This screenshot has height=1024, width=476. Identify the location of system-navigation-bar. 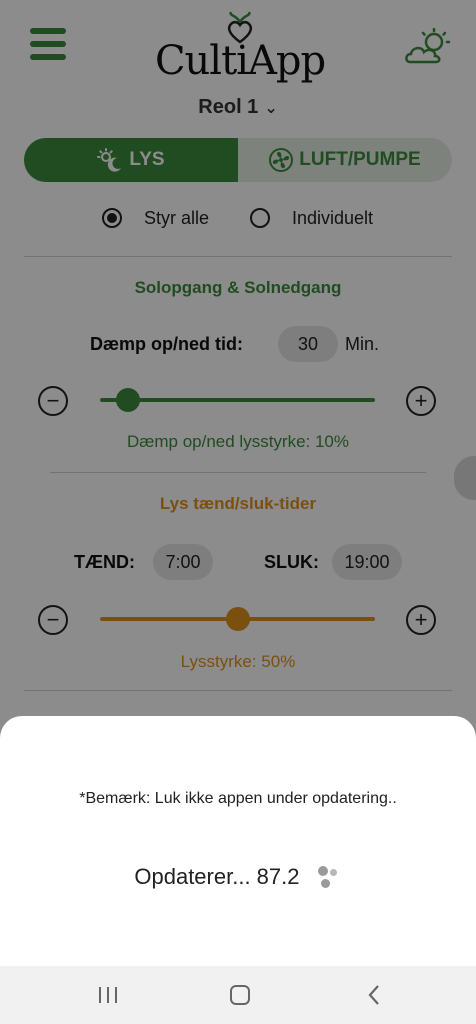
(238, 995).